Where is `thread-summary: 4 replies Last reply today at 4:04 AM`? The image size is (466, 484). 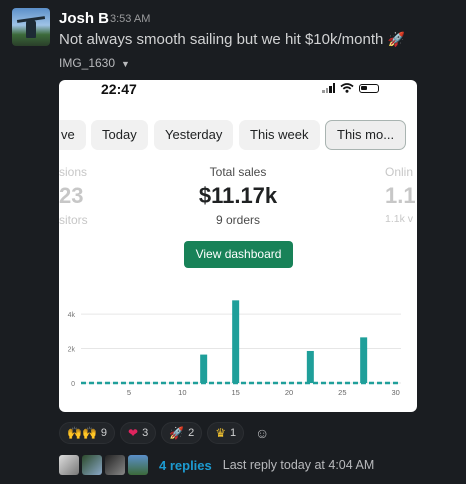 thread-summary: 4 replies Last reply today at 4:04 AM is located at coordinates (216, 465).